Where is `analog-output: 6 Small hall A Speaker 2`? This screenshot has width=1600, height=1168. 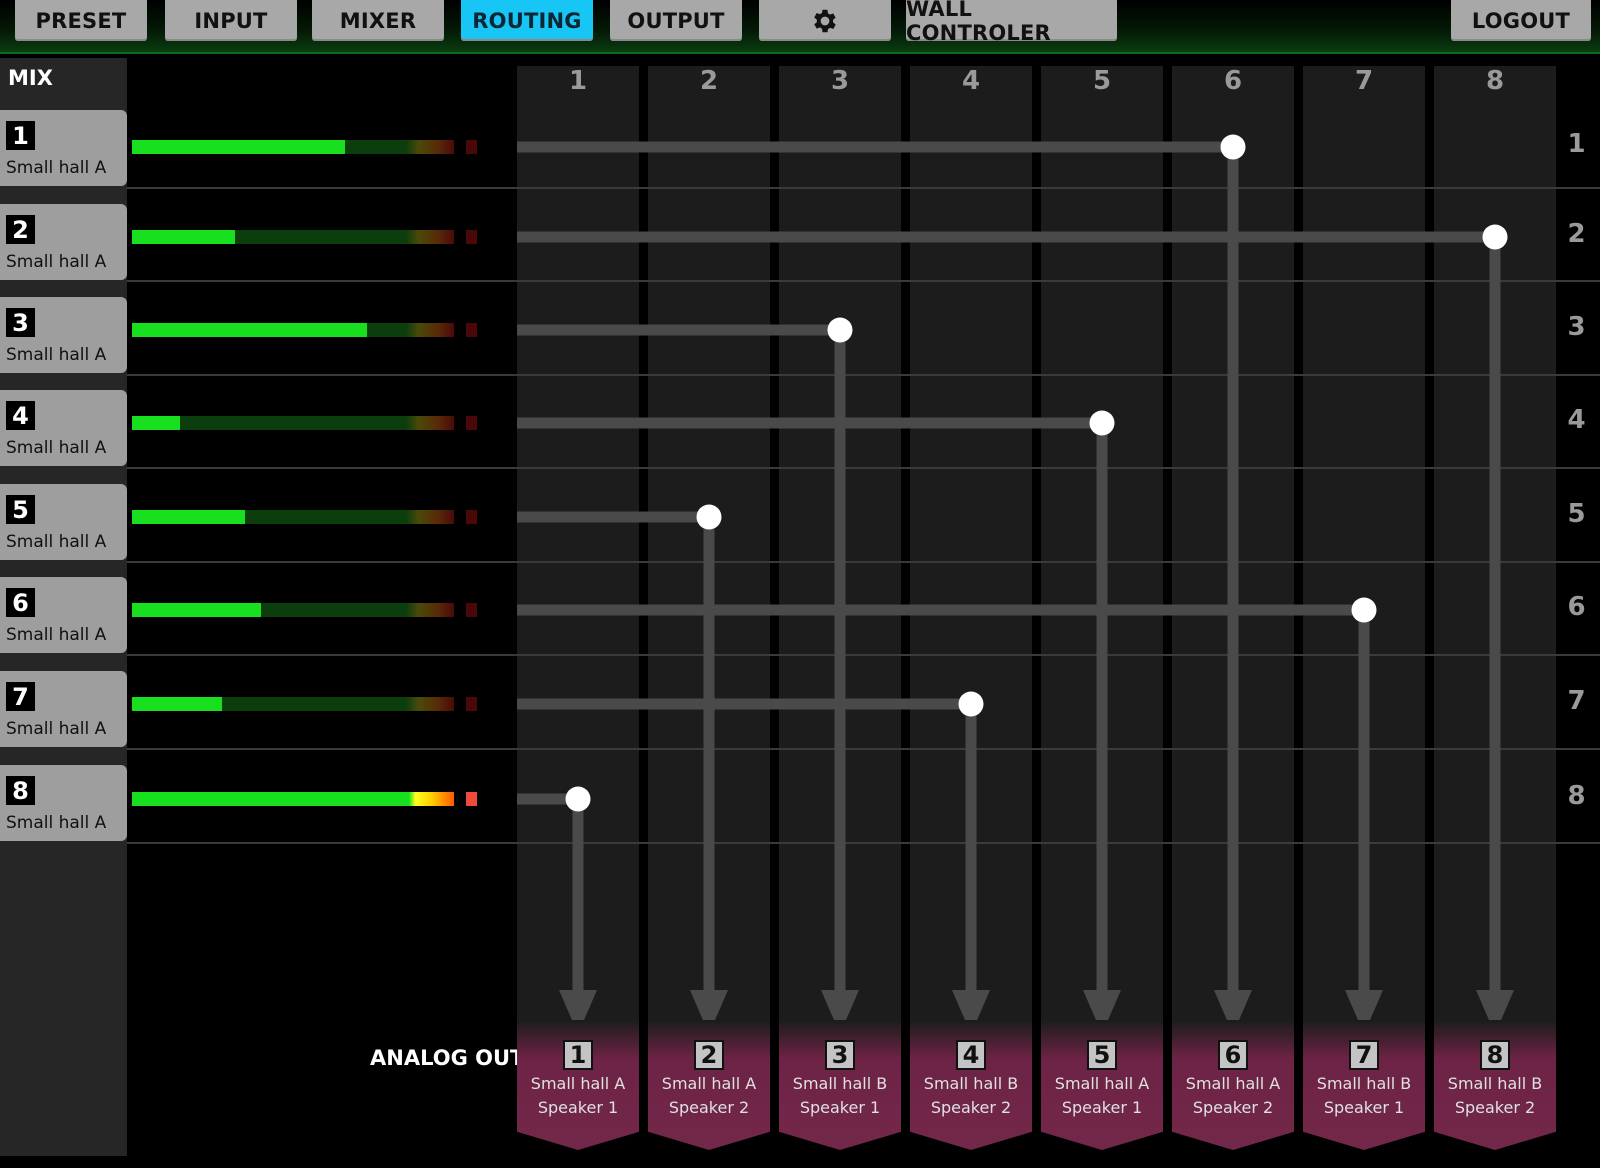 analog-output: 6 Small hall A Speaker 2 is located at coordinates (1233, 1085).